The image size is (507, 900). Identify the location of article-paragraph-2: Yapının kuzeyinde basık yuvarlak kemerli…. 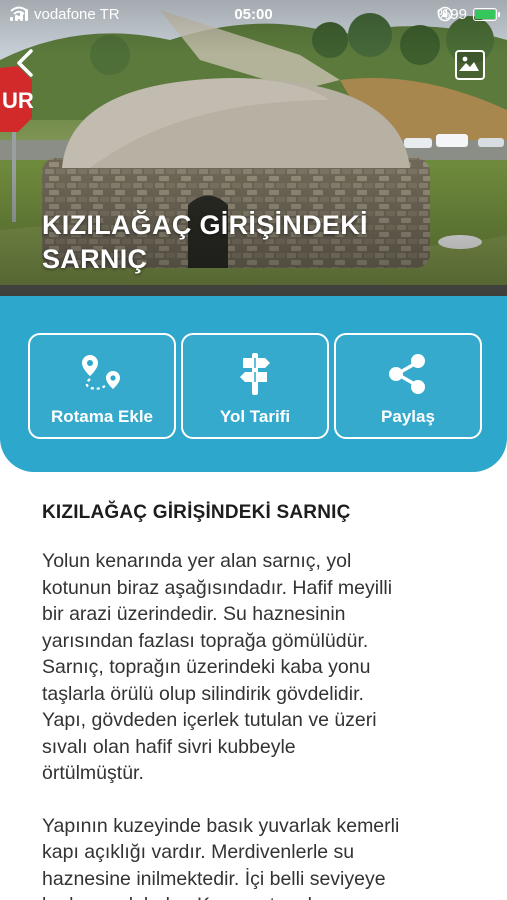
(221, 857).